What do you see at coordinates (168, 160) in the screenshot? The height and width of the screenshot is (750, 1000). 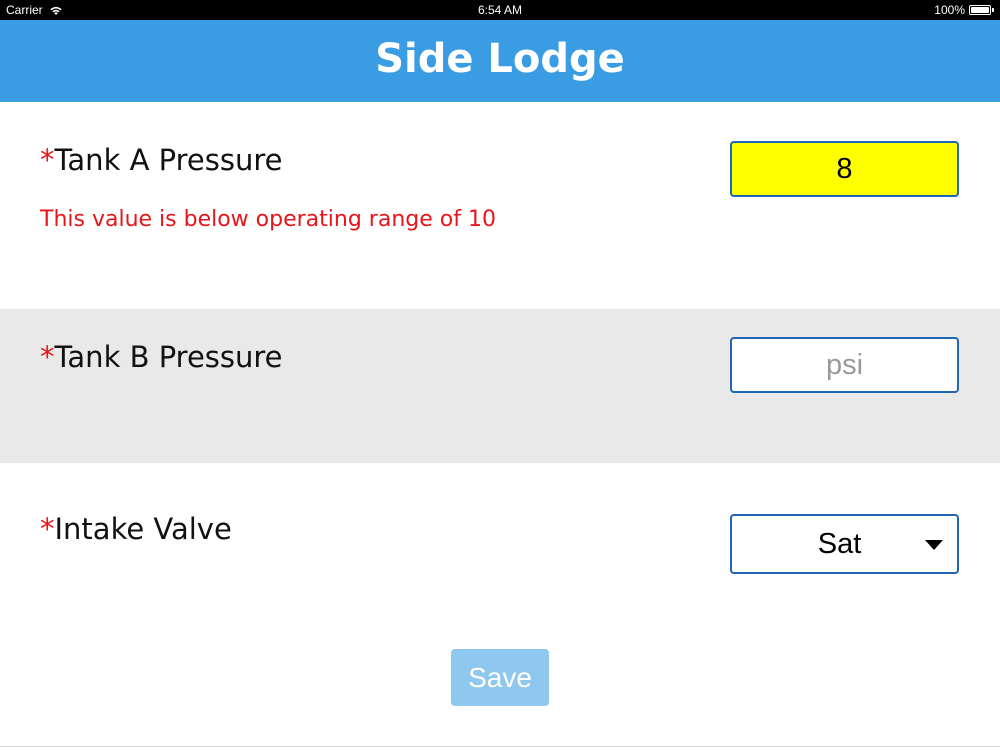 I see `tank-a-label-text: Tank A Pressure` at bounding box center [168, 160].